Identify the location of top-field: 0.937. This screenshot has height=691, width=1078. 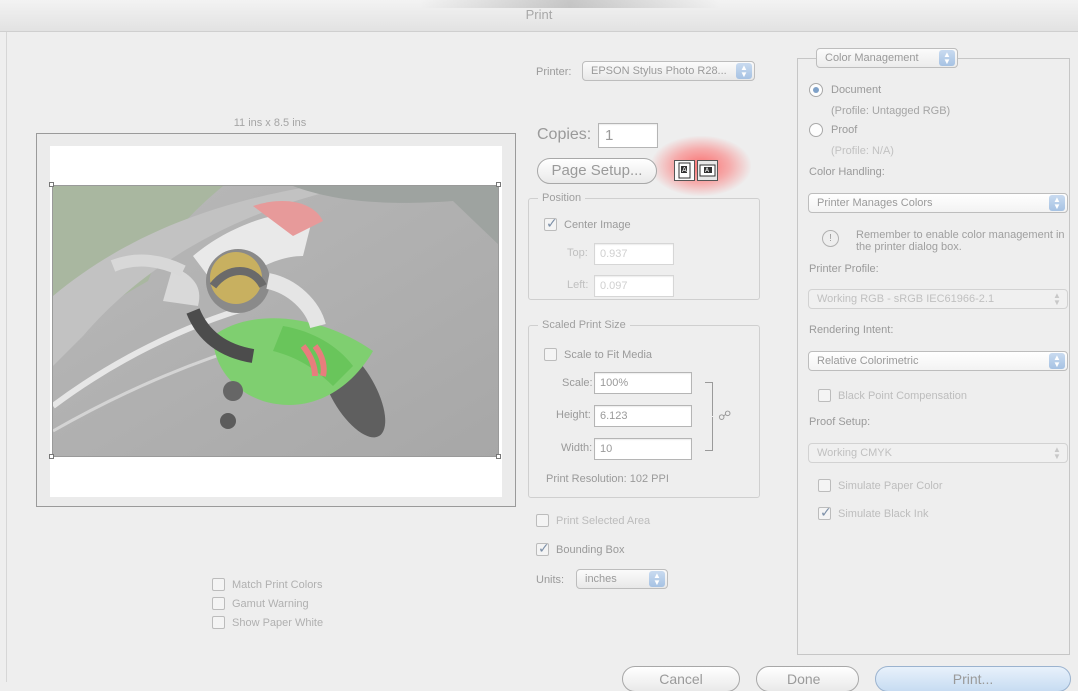
(634, 254).